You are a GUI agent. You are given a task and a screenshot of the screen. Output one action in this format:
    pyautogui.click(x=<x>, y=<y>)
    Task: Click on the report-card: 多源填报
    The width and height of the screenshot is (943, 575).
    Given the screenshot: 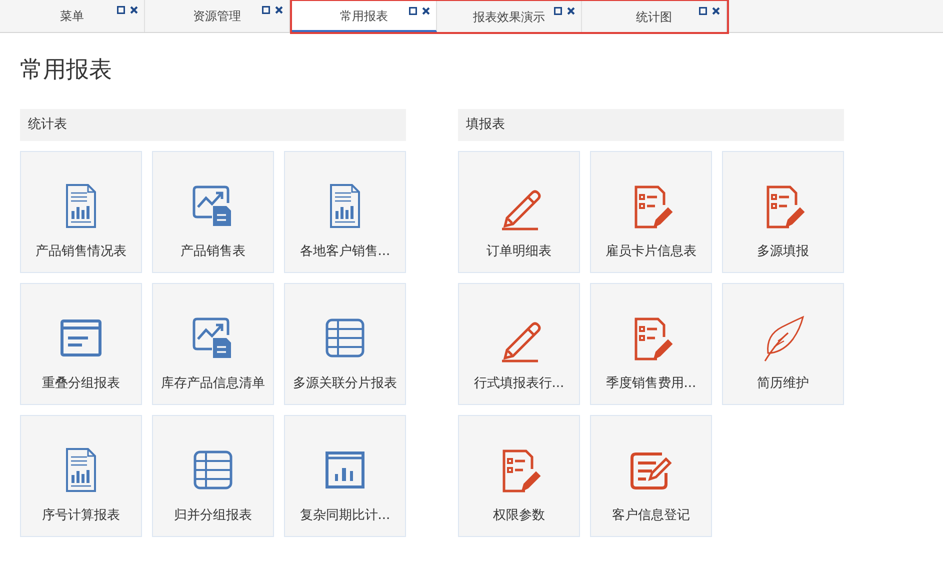 What is the action you would take?
    pyautogui.click(x=783, y=212)
    